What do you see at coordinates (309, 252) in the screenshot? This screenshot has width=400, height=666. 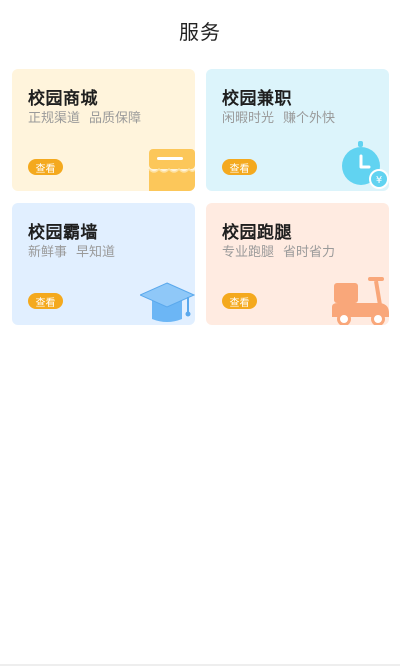 I see `card-tag: 省时省力` at bounding box center [309, 252].